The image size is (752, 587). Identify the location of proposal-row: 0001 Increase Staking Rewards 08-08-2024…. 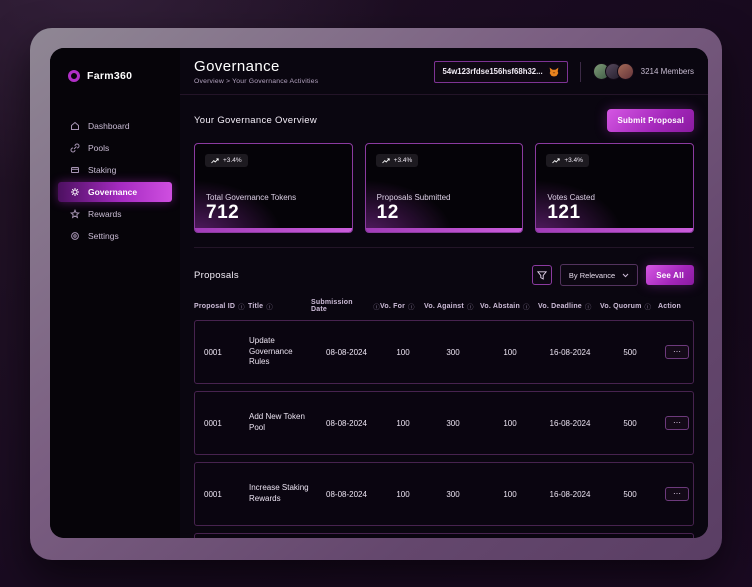
(444, 494).